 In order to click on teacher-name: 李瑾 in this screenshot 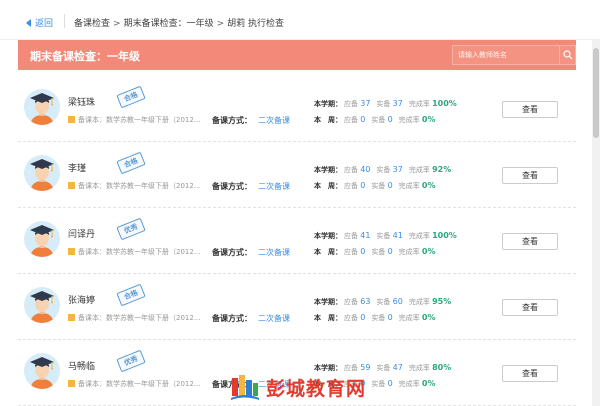, I will do `click(77, 169)`.